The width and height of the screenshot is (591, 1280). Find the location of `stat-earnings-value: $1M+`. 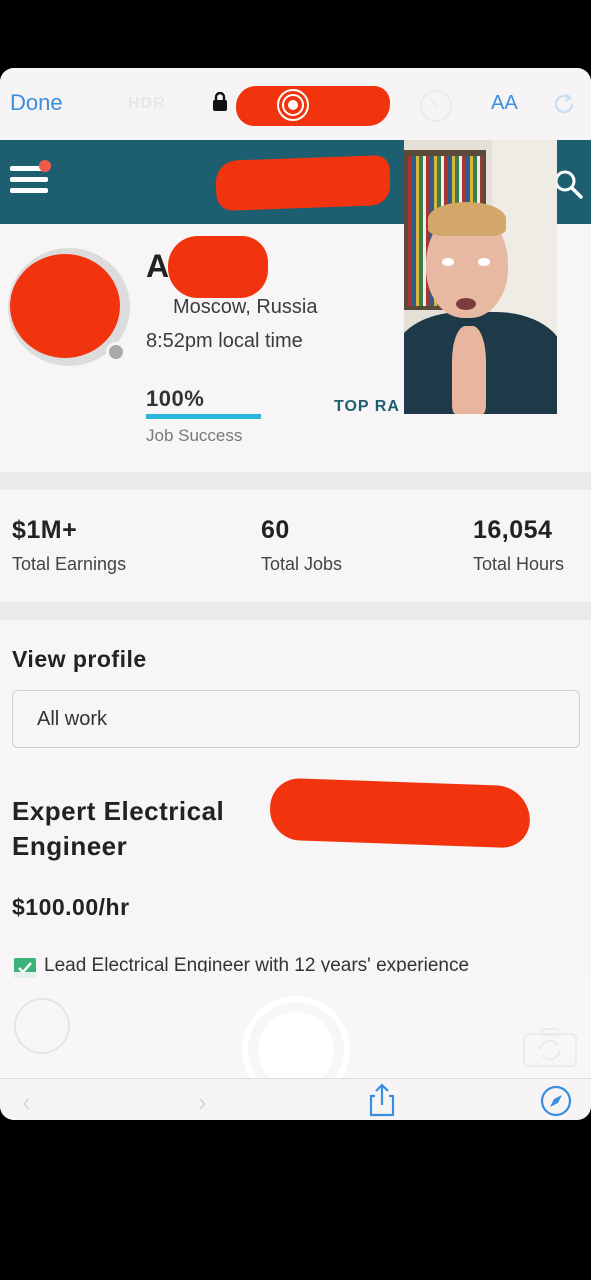

stat-earnings-value: $1M+ is located at coordinates (45, 530).